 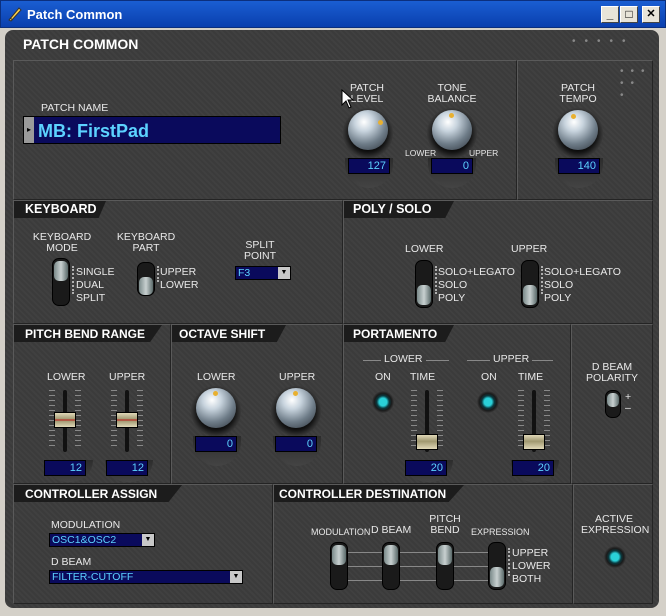 I want to click on poly-solo-section, so click(x=498, y=262).